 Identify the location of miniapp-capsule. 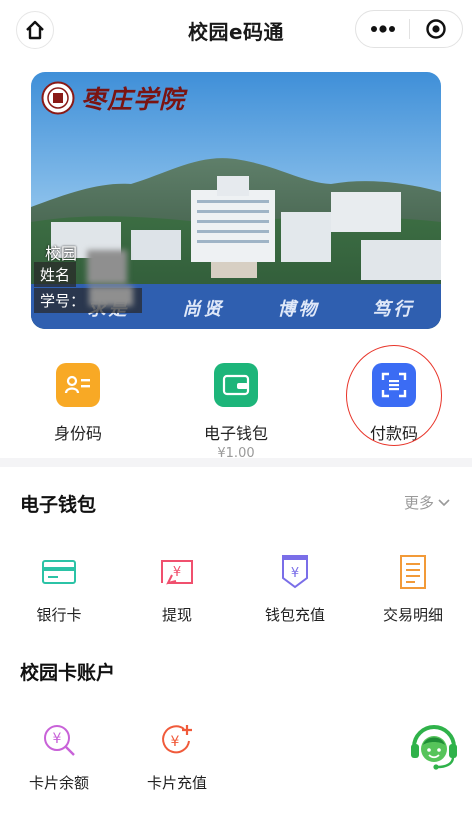
(409, 29).